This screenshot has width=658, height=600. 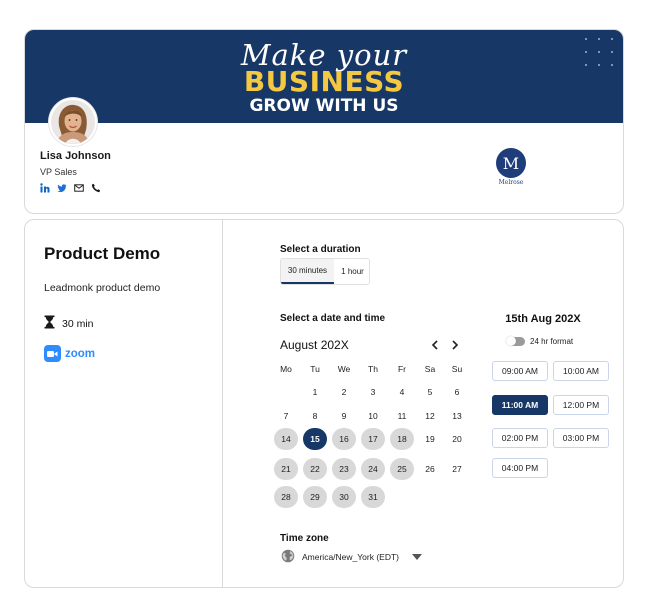 I want to click on time-slot: 10:00 AM, so click(x=581, y=371).